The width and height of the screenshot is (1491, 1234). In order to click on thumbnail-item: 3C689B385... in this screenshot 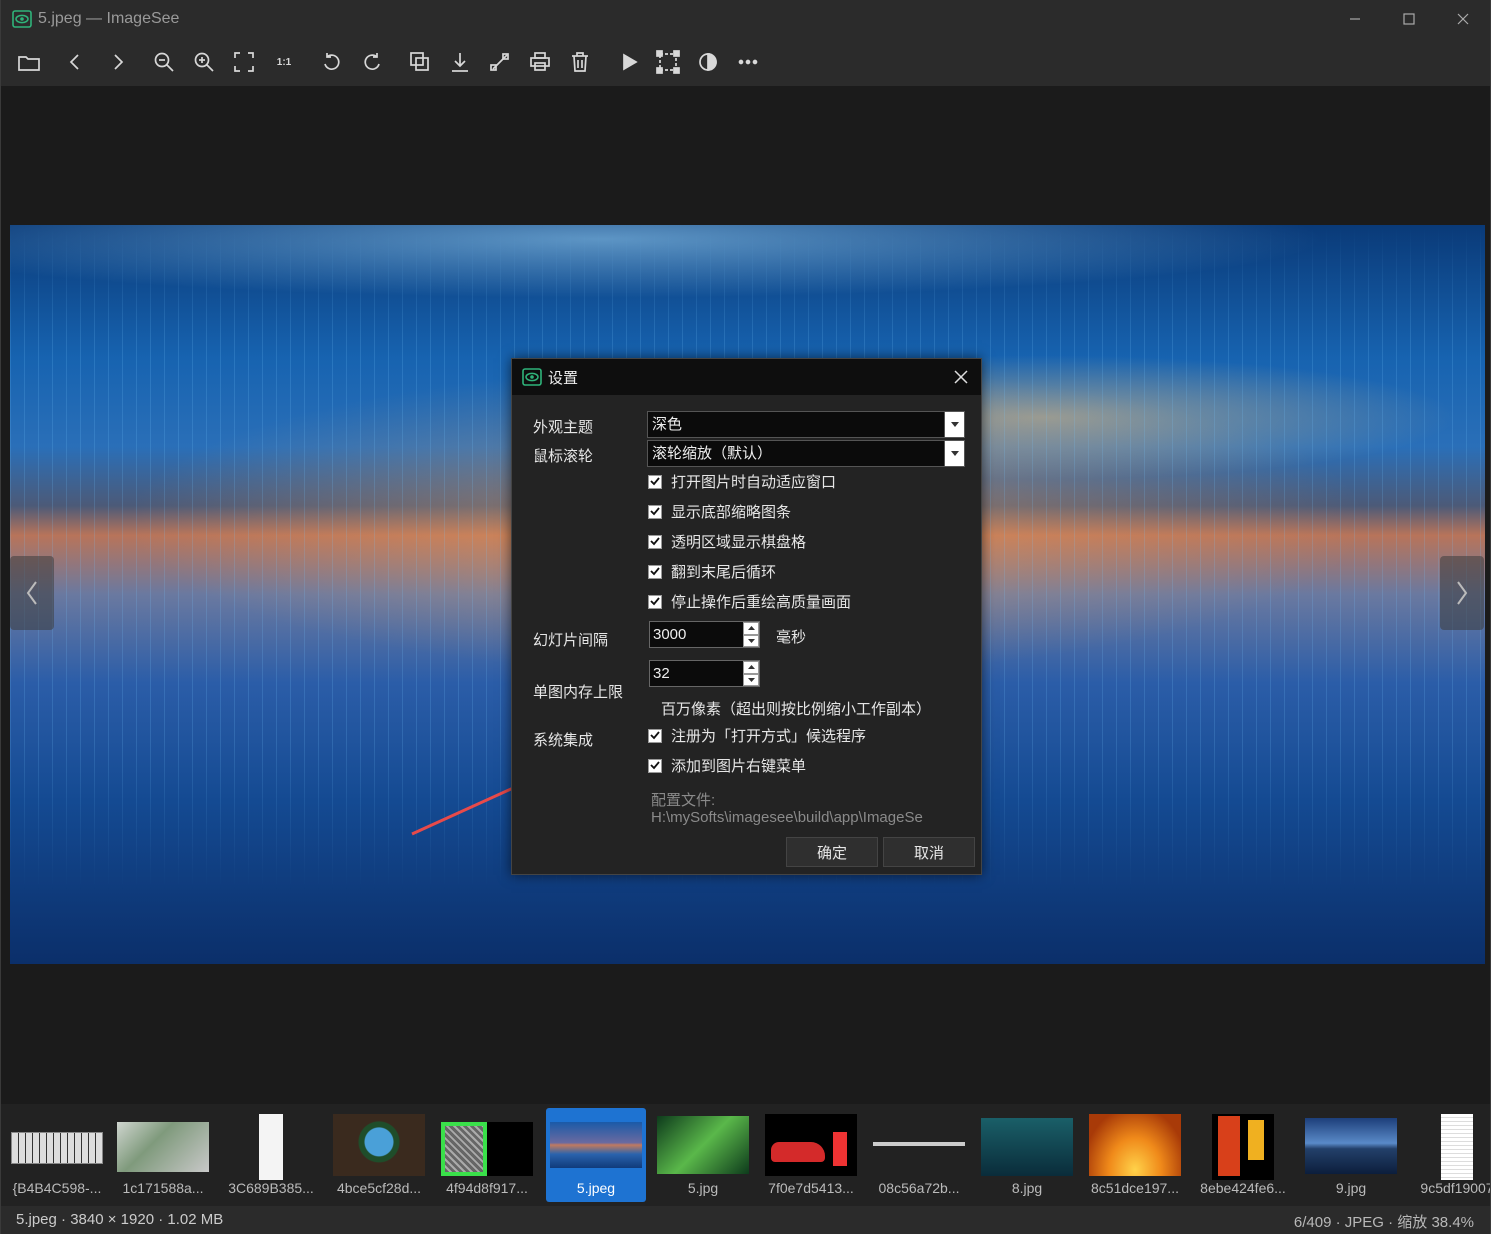, I will do `click(271, 1155)`.